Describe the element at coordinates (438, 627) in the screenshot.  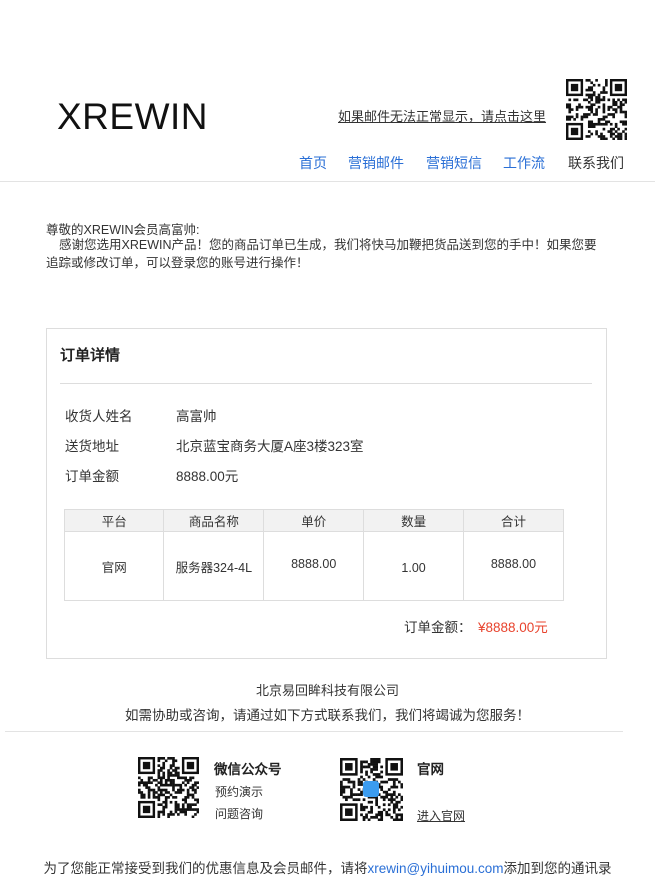
I see `order-total-label: 订单金额：` at that location.